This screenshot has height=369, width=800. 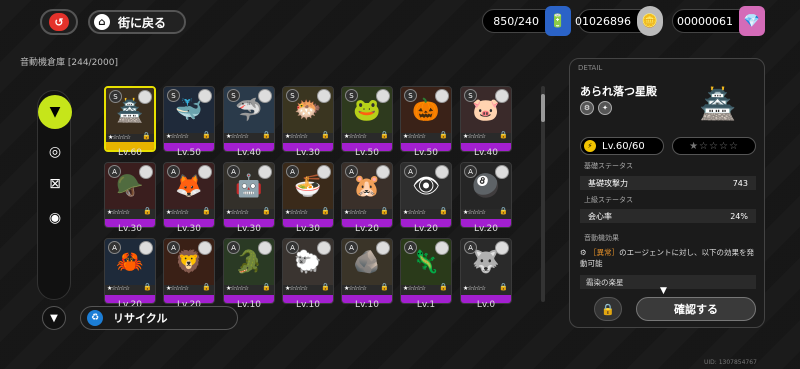 I want to click on base-stats-title: 基礎ステータス, so click(x=608, y=166).